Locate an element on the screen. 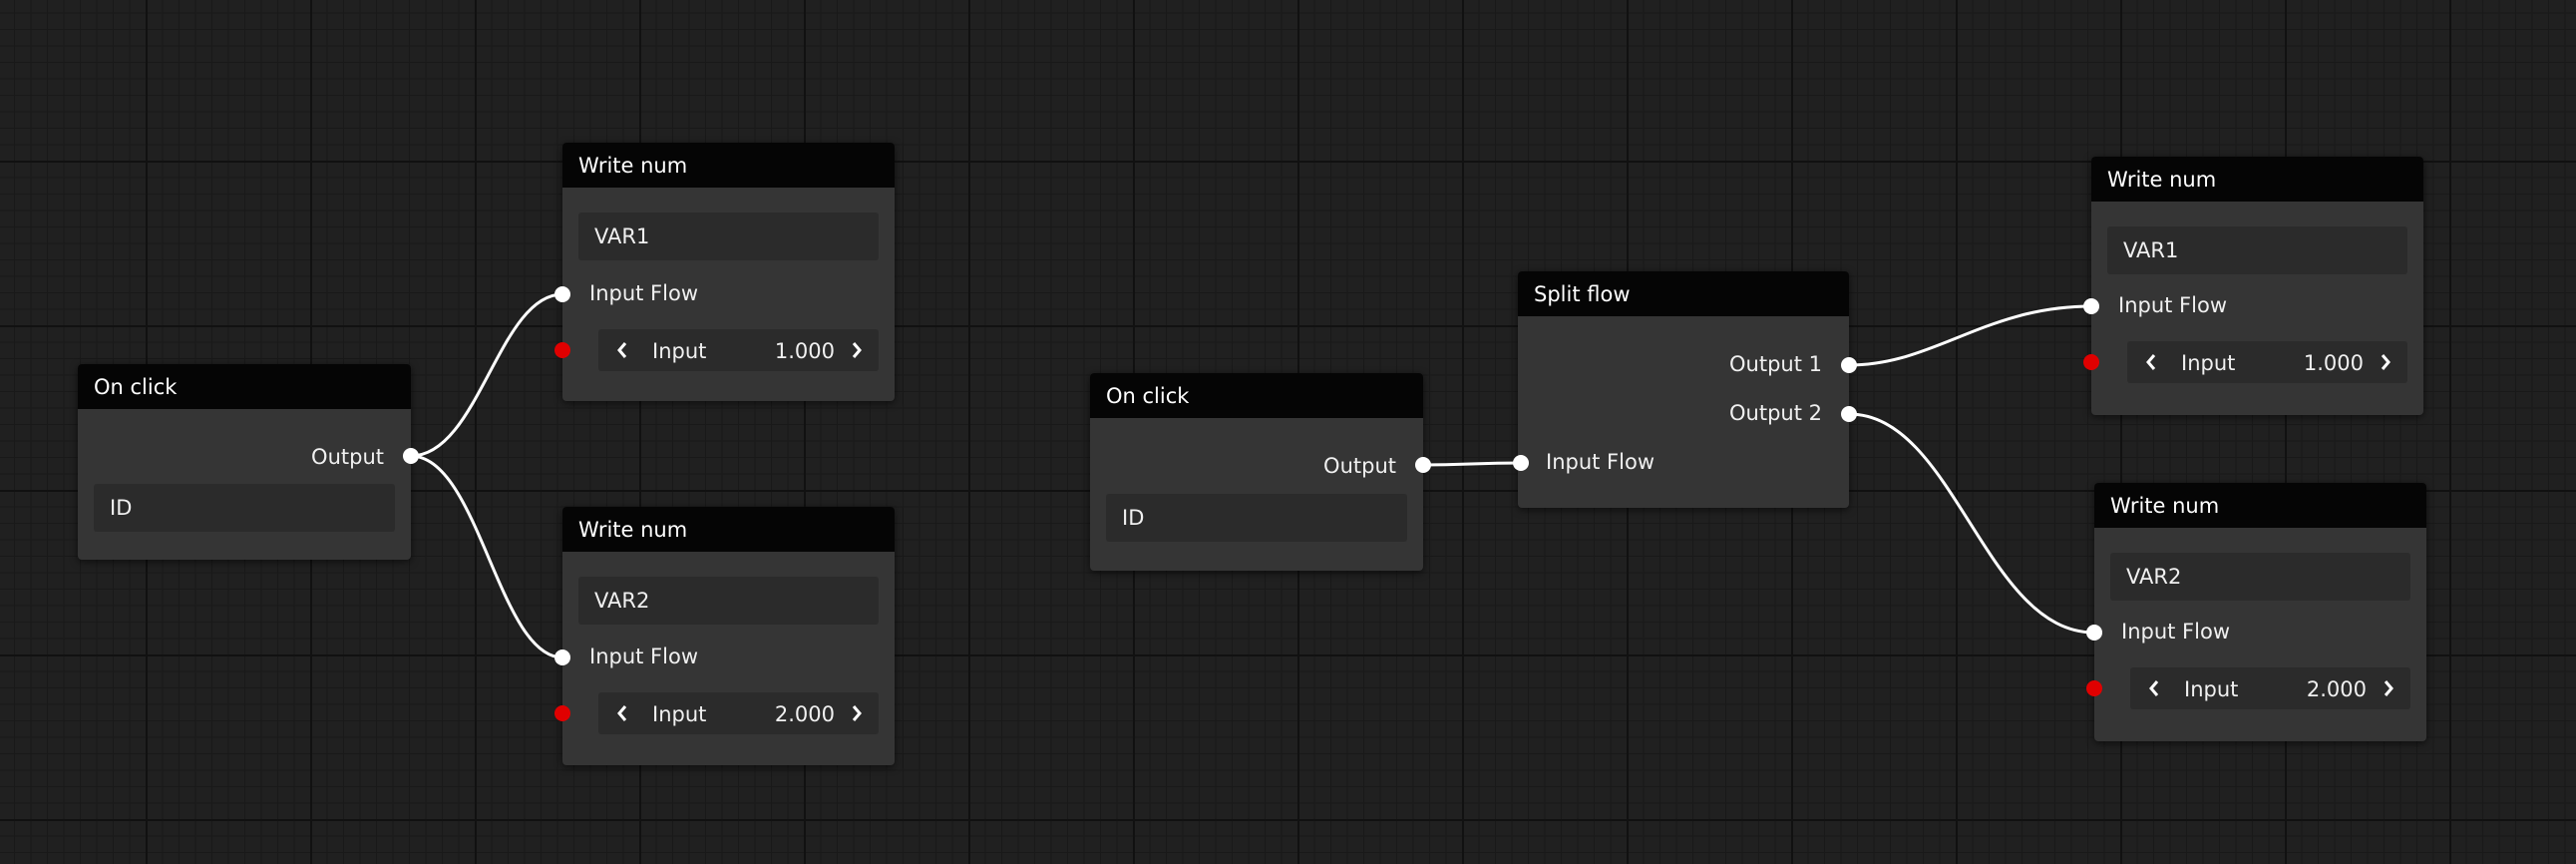 The image size is (2576, 864). wire-left-output-to-var2 is located at coordinates (486, 556).